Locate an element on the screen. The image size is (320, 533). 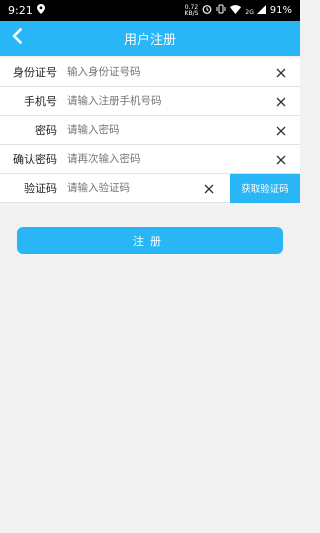
net-speed: 0.72 KB/S is located at coordinates (191, 10).